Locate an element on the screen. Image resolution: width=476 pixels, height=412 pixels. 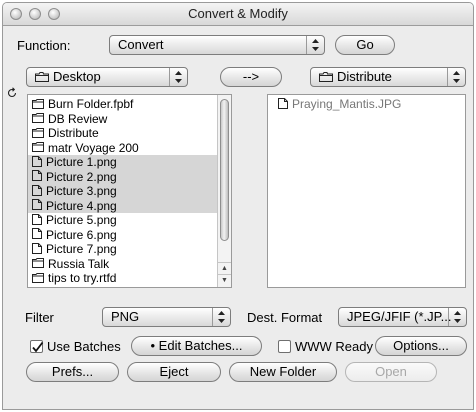
list-item-label: Russia Talk is located at coordinates (79, 263).